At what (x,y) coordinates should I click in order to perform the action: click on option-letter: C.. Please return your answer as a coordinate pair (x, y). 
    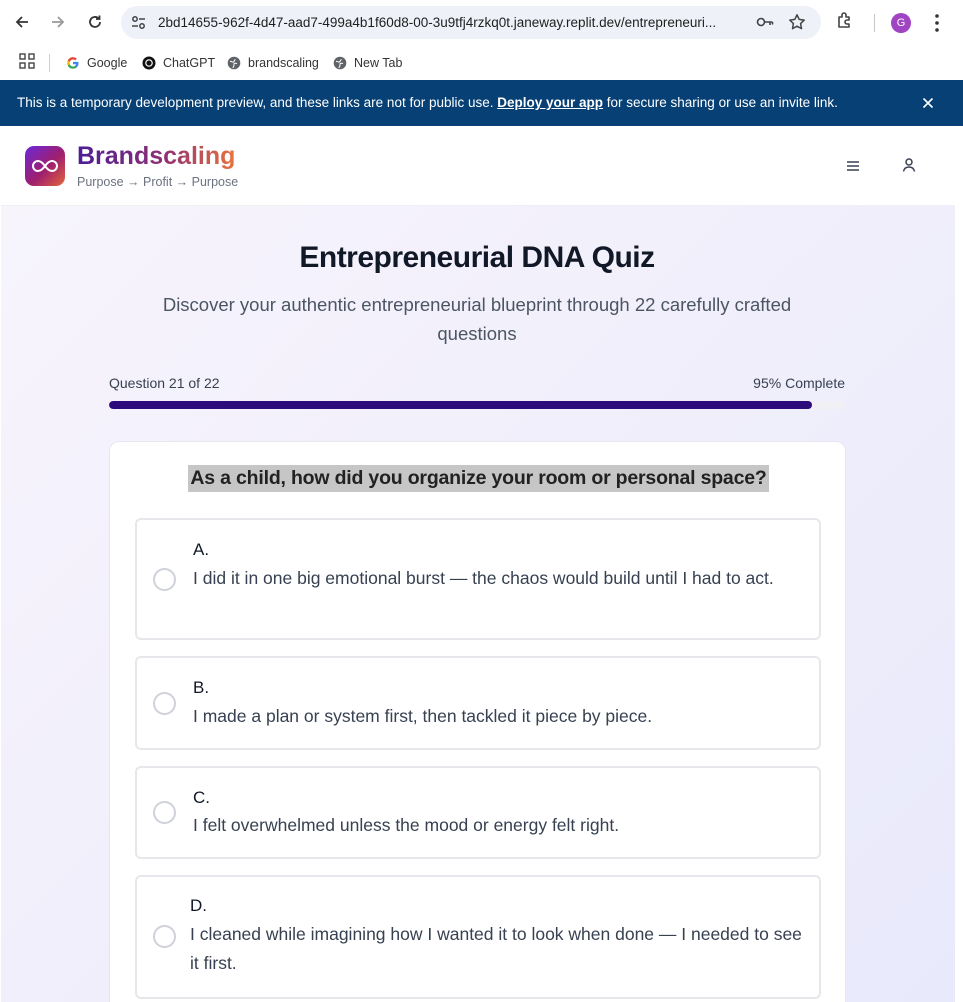
    Looking at the image, I should click on (201, 797).